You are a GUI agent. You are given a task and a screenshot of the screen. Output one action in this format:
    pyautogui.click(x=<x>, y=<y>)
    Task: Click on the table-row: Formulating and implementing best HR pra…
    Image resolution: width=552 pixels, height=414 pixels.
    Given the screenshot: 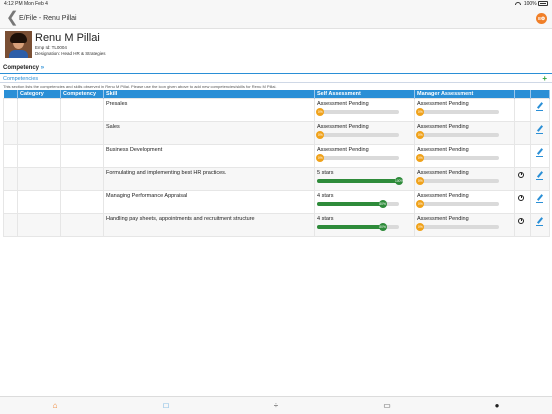 What is the action you would take?
    pyautogui.click(x=276, y=178)
    